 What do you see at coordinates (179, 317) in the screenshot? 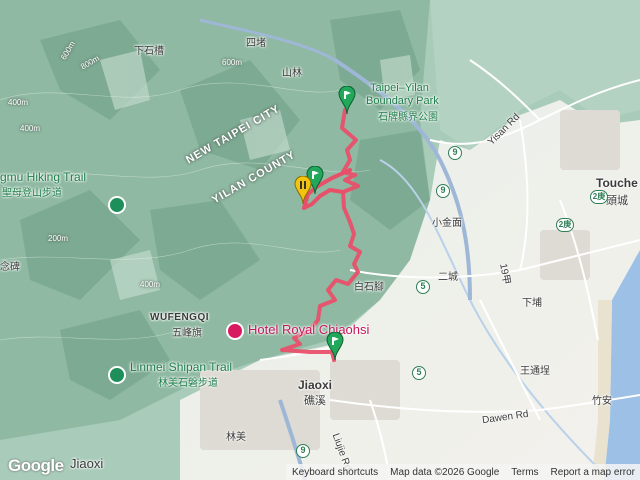
I see `place-label-wufengqi-en: WUFENGQI` at bounding box center [179, 317].